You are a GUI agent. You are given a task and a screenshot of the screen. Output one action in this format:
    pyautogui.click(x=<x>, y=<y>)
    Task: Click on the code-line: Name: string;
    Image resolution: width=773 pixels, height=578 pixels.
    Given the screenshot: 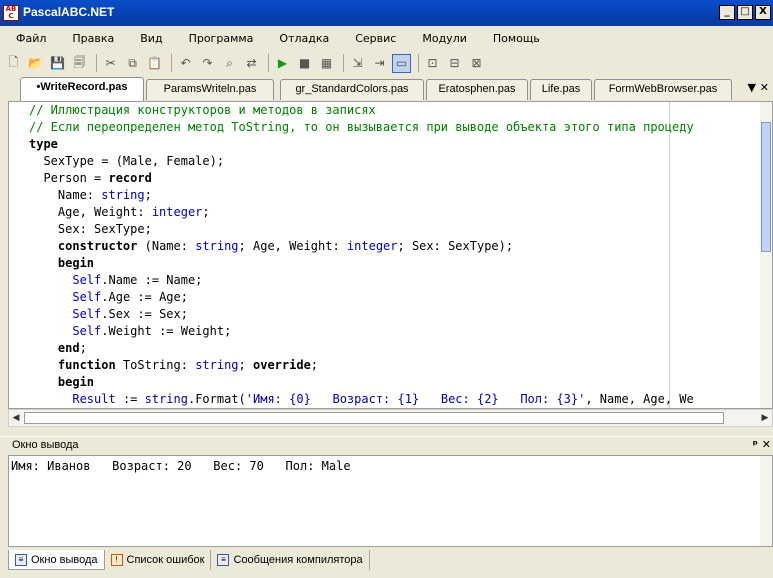 What is the action you would take?
    pyautogui.click(x=399, y=196)
    